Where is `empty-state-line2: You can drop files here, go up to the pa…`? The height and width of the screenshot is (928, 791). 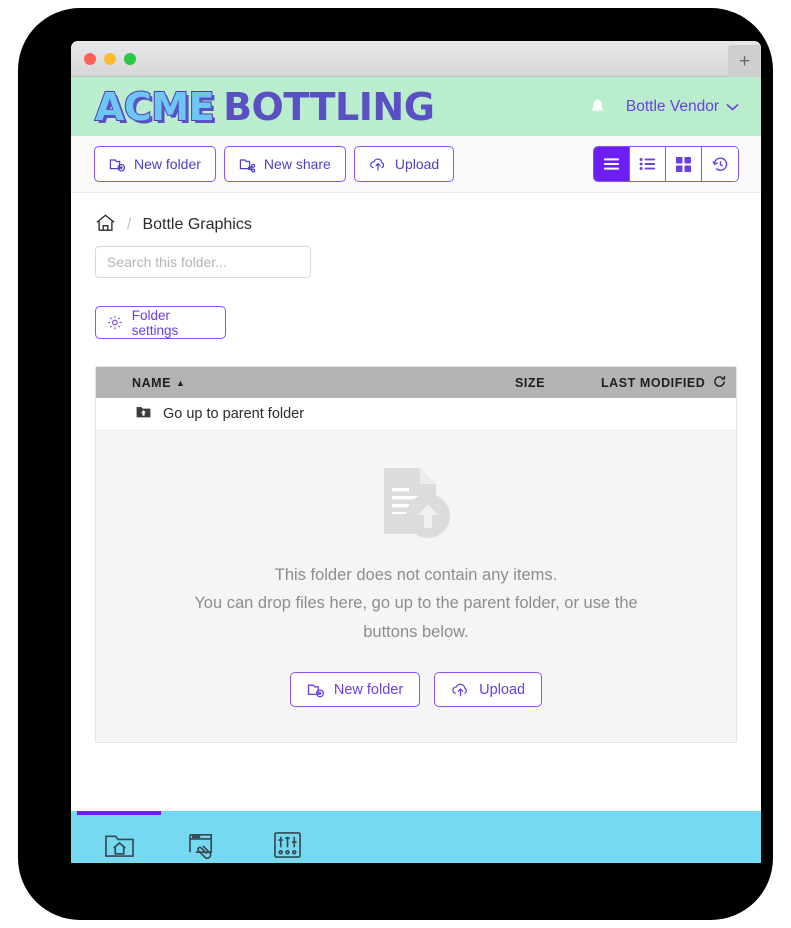
empty-state-line2: You can drop files here, go up to the pa… is located at coordinates (416, 603).